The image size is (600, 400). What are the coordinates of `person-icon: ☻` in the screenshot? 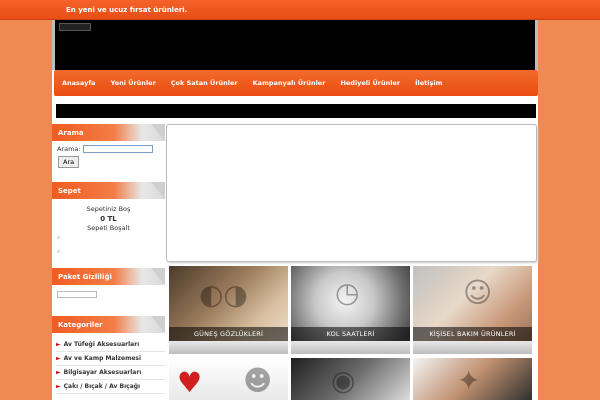 It's located at (258, 380).